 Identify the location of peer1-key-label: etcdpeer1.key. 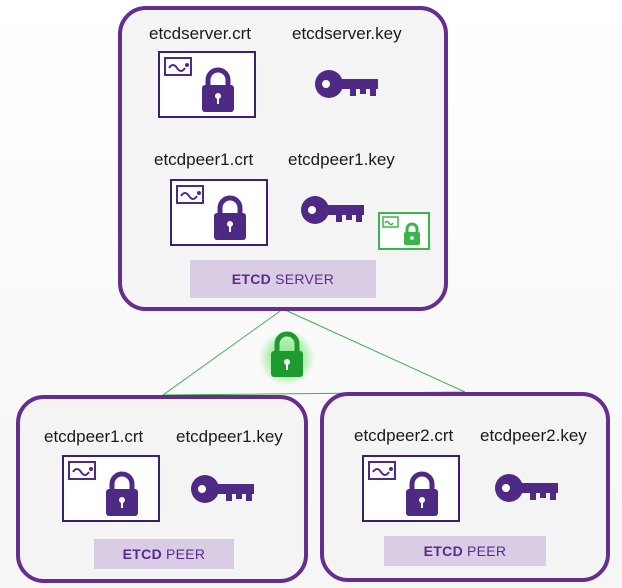
(229, 436).